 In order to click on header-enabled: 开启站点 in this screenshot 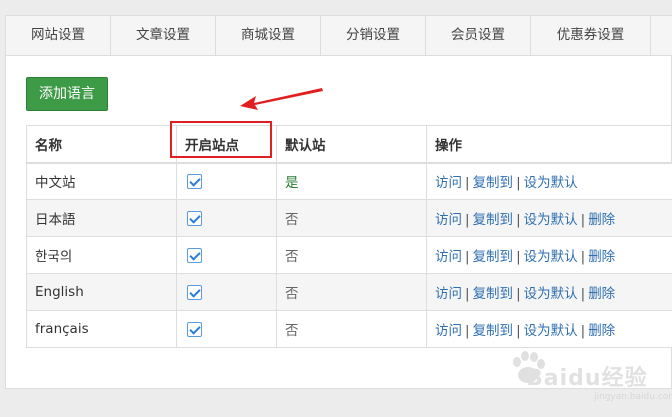, I will do `click(226, 144)`.